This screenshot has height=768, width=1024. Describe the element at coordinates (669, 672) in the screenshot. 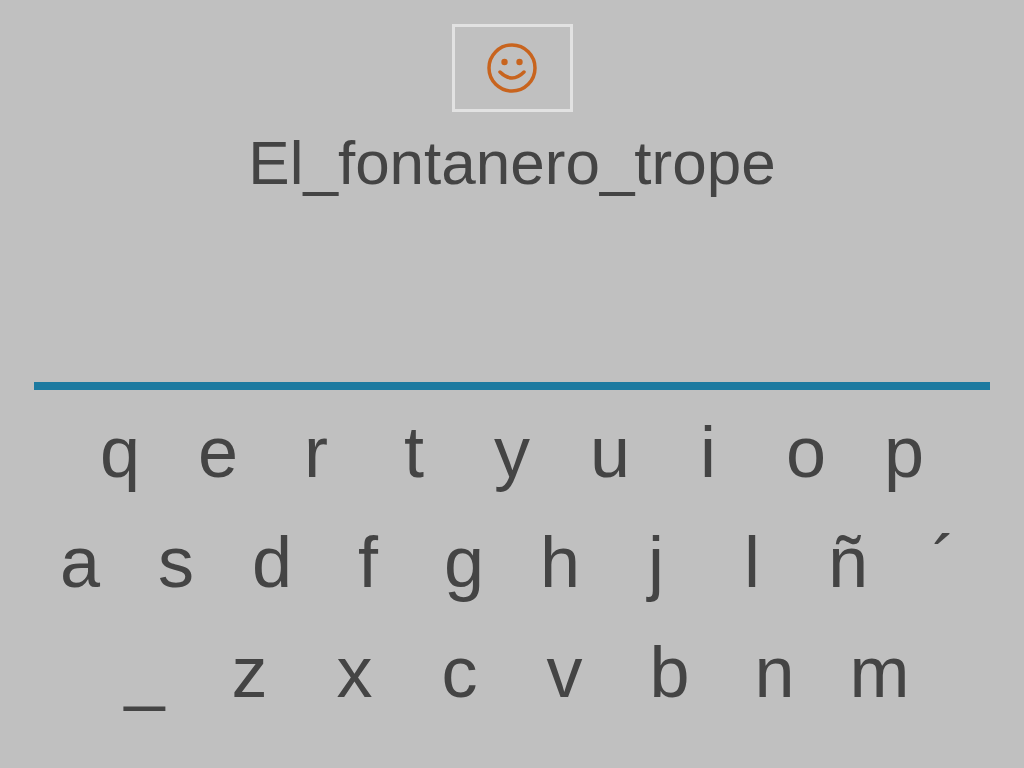

I see `key-button: b` at that location.